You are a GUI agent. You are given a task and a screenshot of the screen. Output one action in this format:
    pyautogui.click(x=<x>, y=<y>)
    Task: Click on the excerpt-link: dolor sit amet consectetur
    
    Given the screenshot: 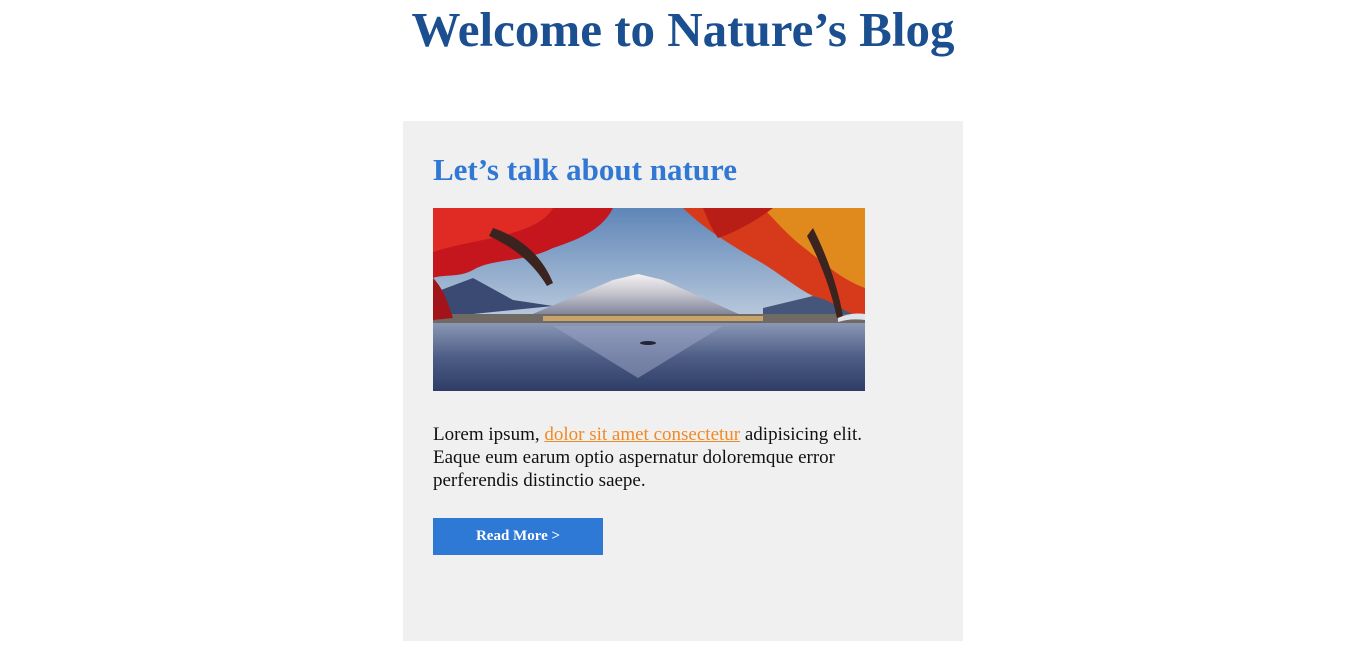 What is the action you would take?
    pyautogui.click(x=642, y=434)
    